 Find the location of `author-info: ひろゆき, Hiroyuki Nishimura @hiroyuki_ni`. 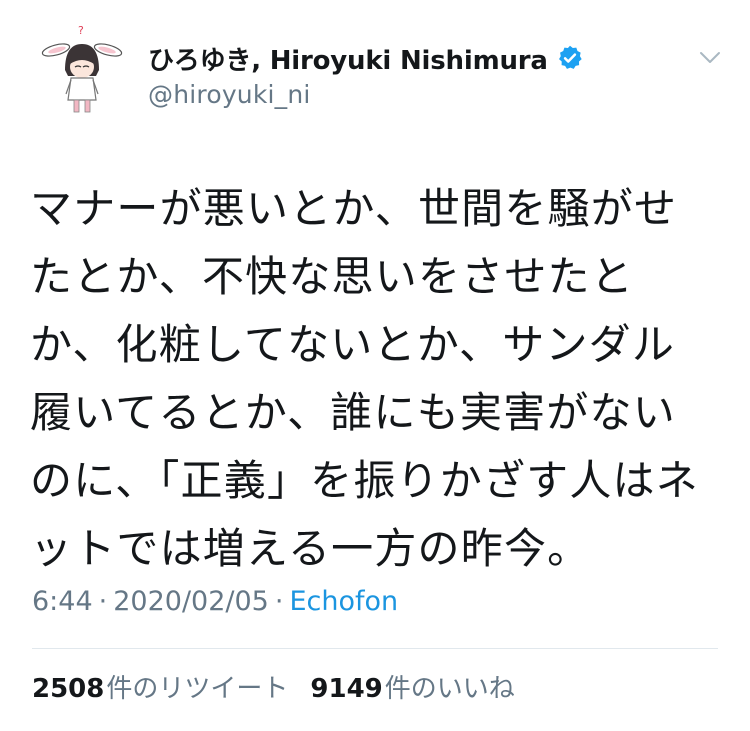

author-info: ひろゆき, Hiroyuki Nishimura @hiroyuki_ni is located at coordinates (366, 73).